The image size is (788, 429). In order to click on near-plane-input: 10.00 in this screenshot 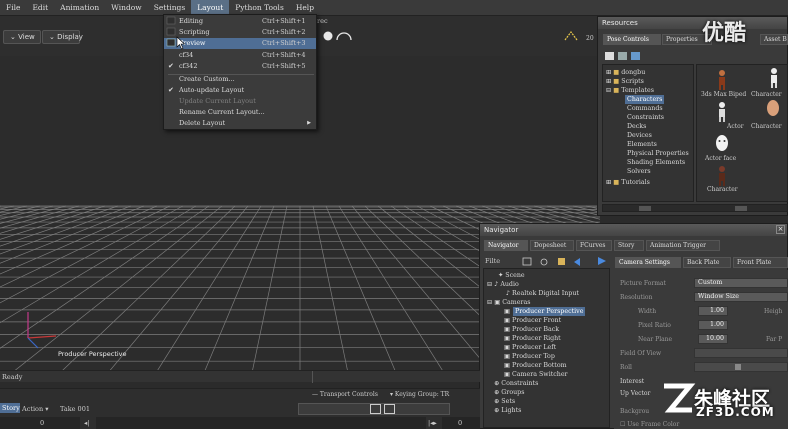, I will do `click(713, 339)`.